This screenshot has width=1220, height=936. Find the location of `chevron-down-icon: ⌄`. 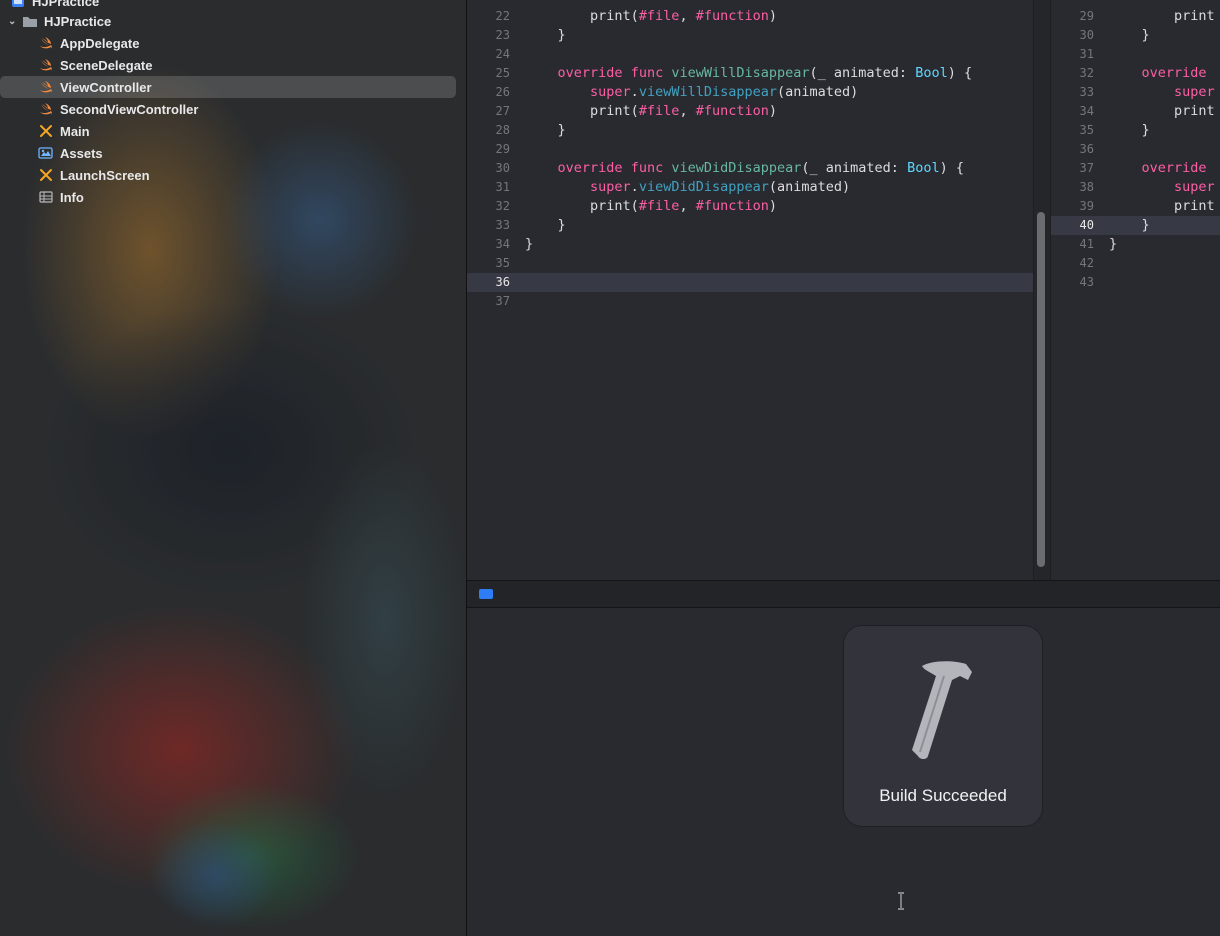

chevron-down-icon: ⌄ is located at coordinates (15, 21).